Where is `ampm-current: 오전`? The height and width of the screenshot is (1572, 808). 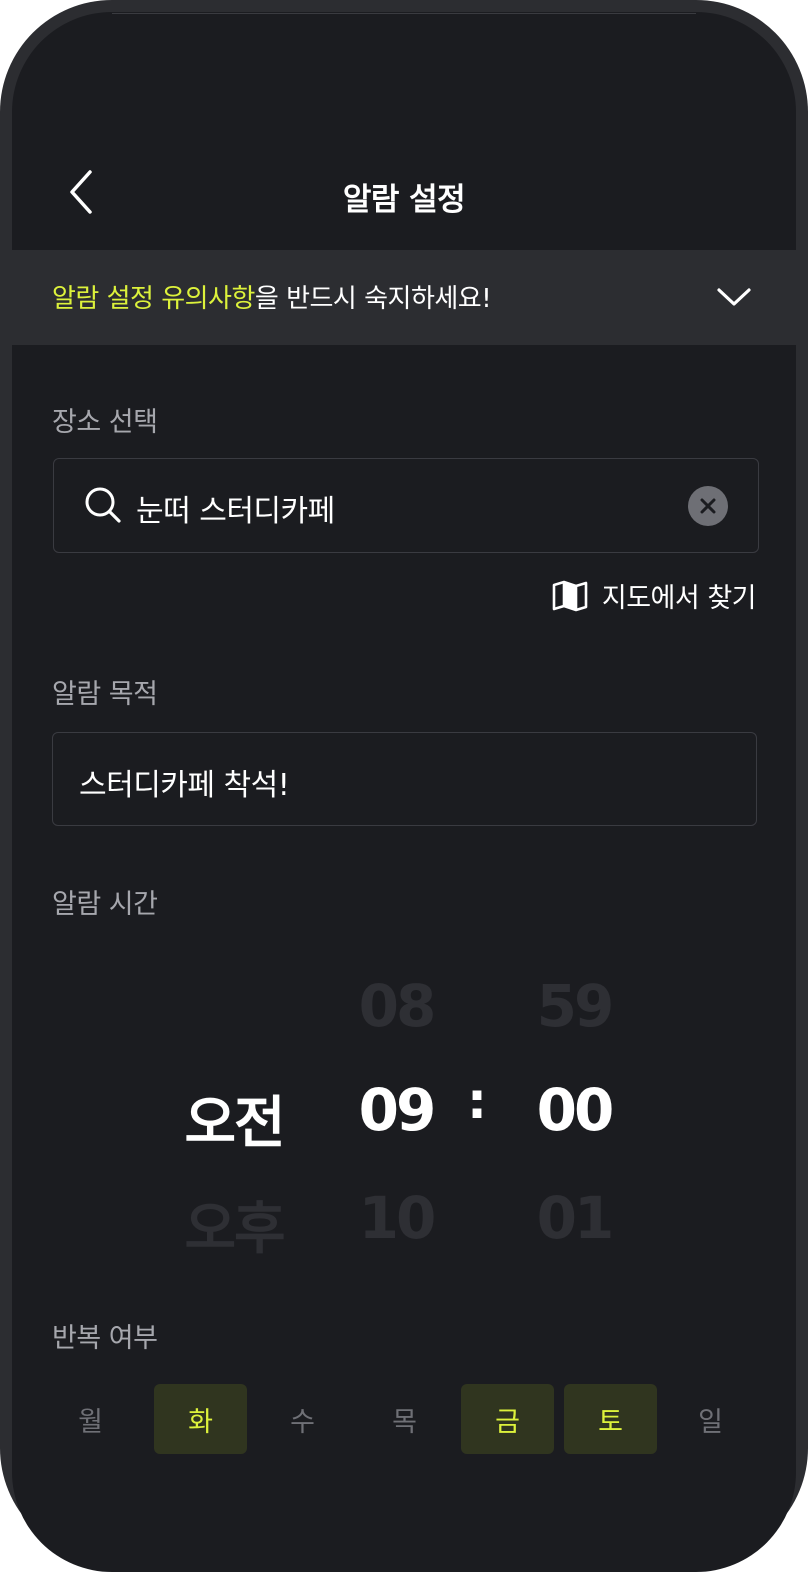 ampm-current: 오전 is located at coordinates (234, 1118).